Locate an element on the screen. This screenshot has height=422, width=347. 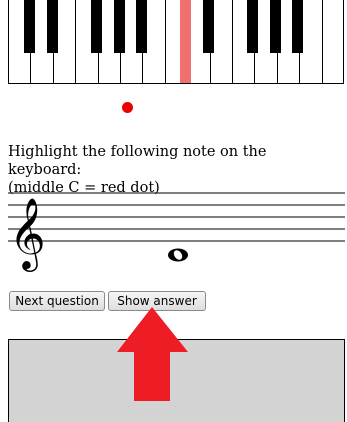
whole-note is located at coordinates (178, 255).